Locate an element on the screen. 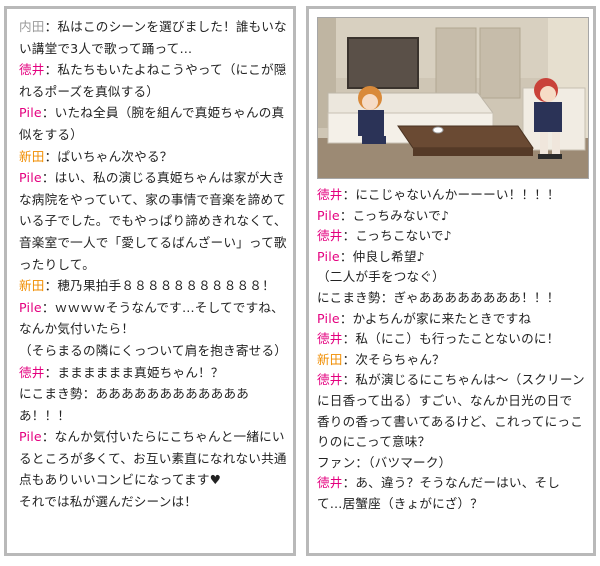  line-text: （二人が手をつなぐ） is located at coordinates (381, 277).